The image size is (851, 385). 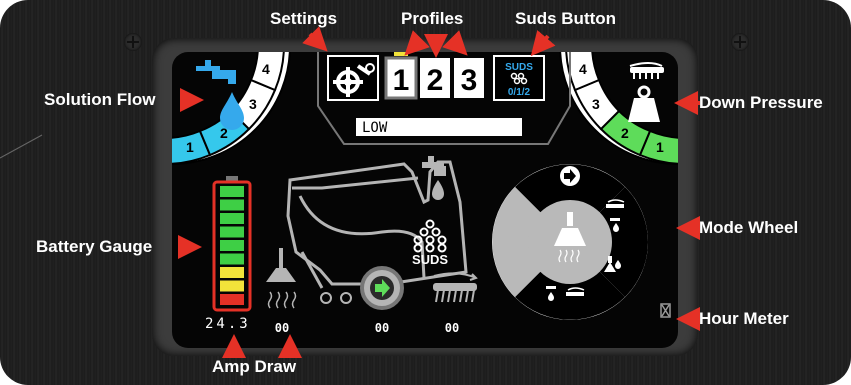 I want to click on callout-profiles: Profiles, so click(x=432, y=18).